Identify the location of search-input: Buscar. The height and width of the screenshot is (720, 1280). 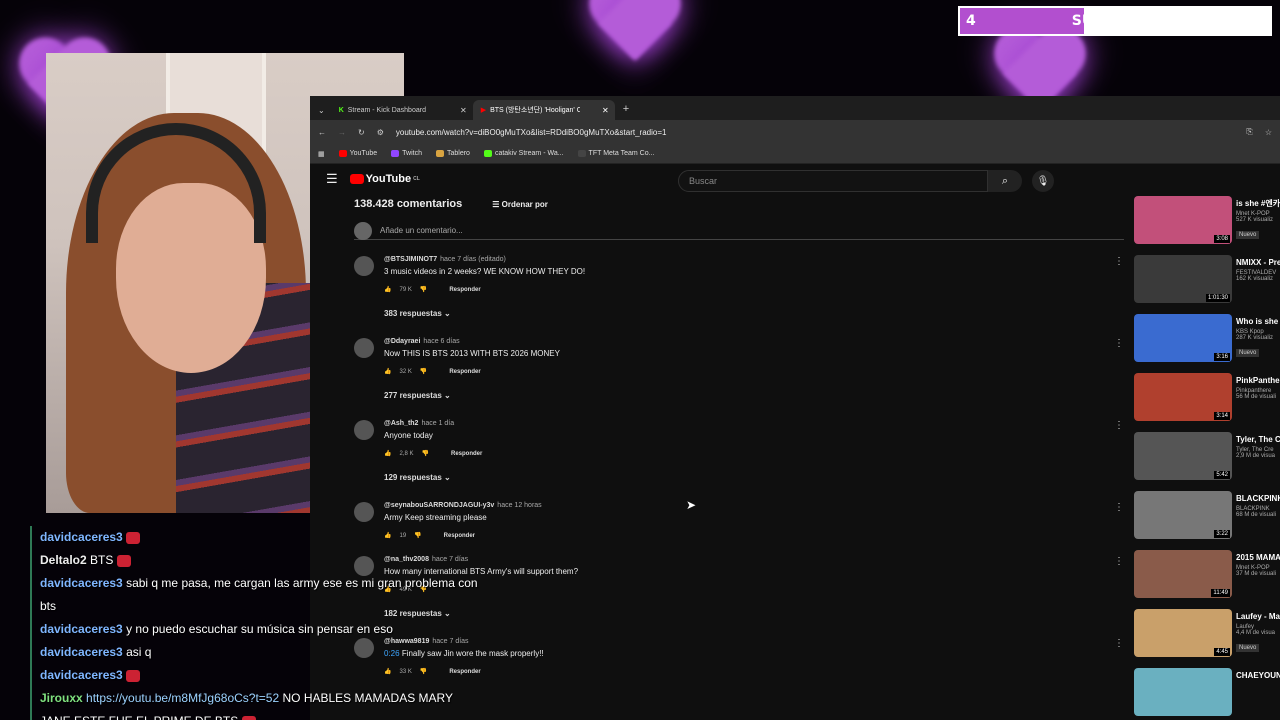
(833, 181).